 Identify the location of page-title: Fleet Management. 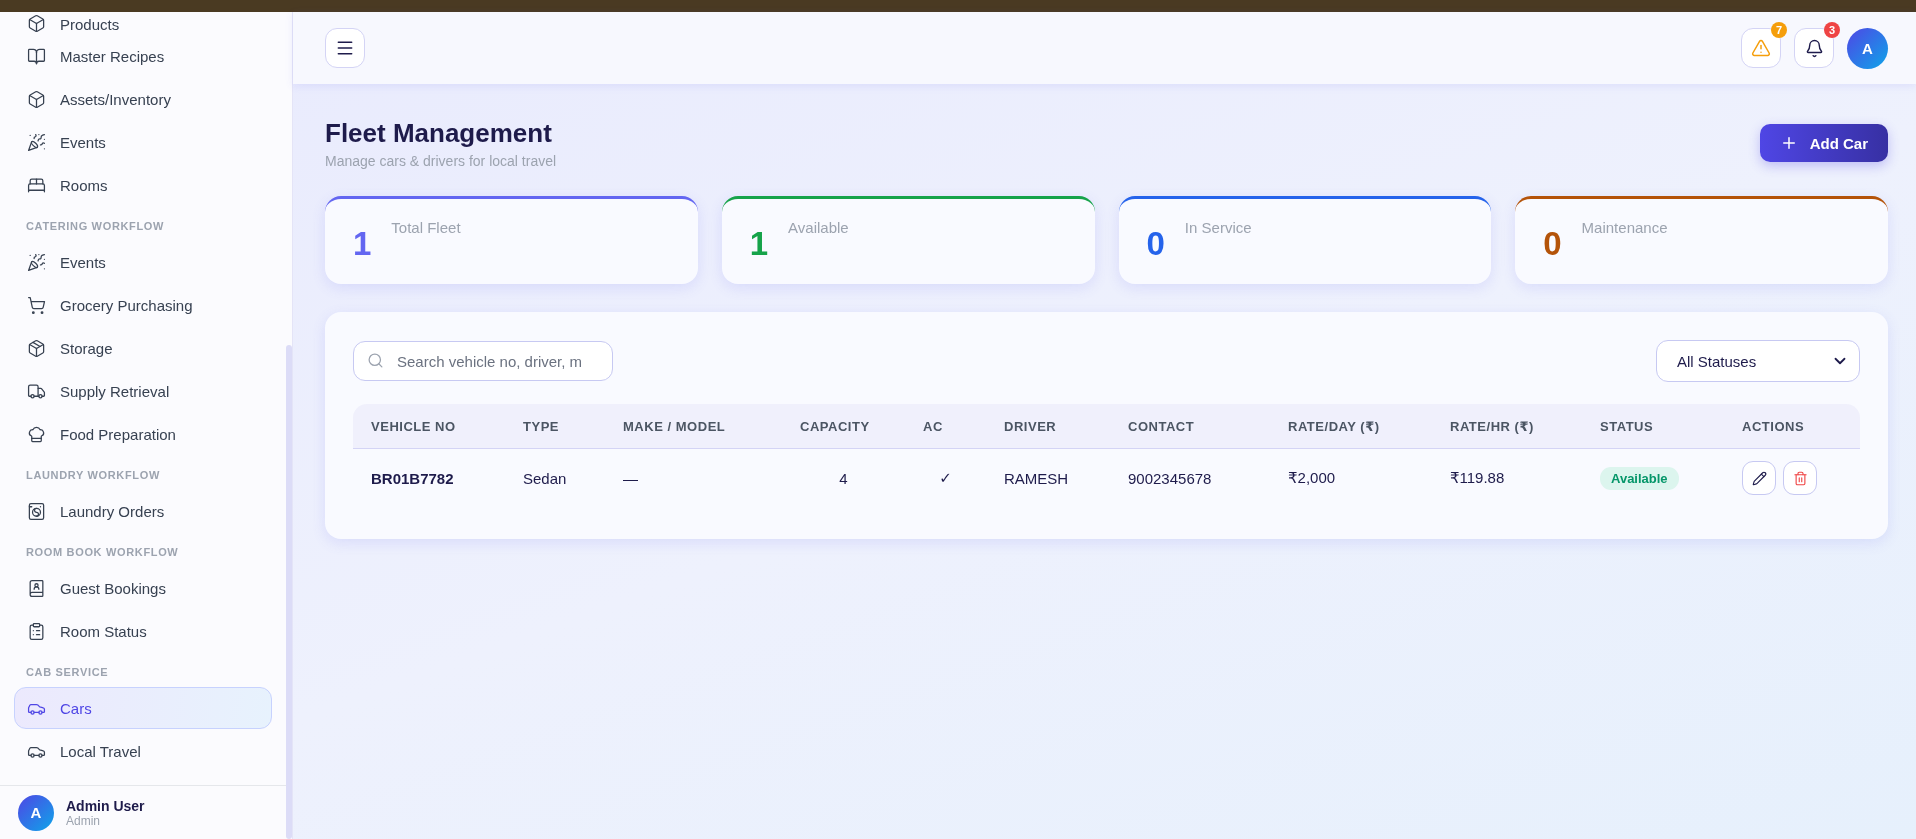
(439, 133).